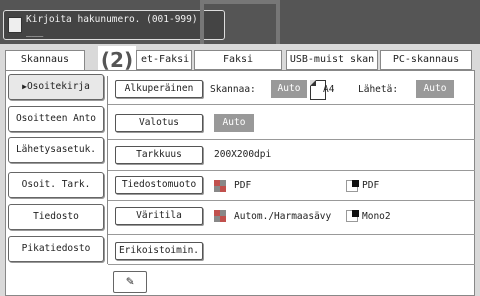 The image size is (480, 296). What do you see at coordinates (243, 185) in the screenshot?
I see `file-format-color-value: PDF` at bounding box center [243, 185].